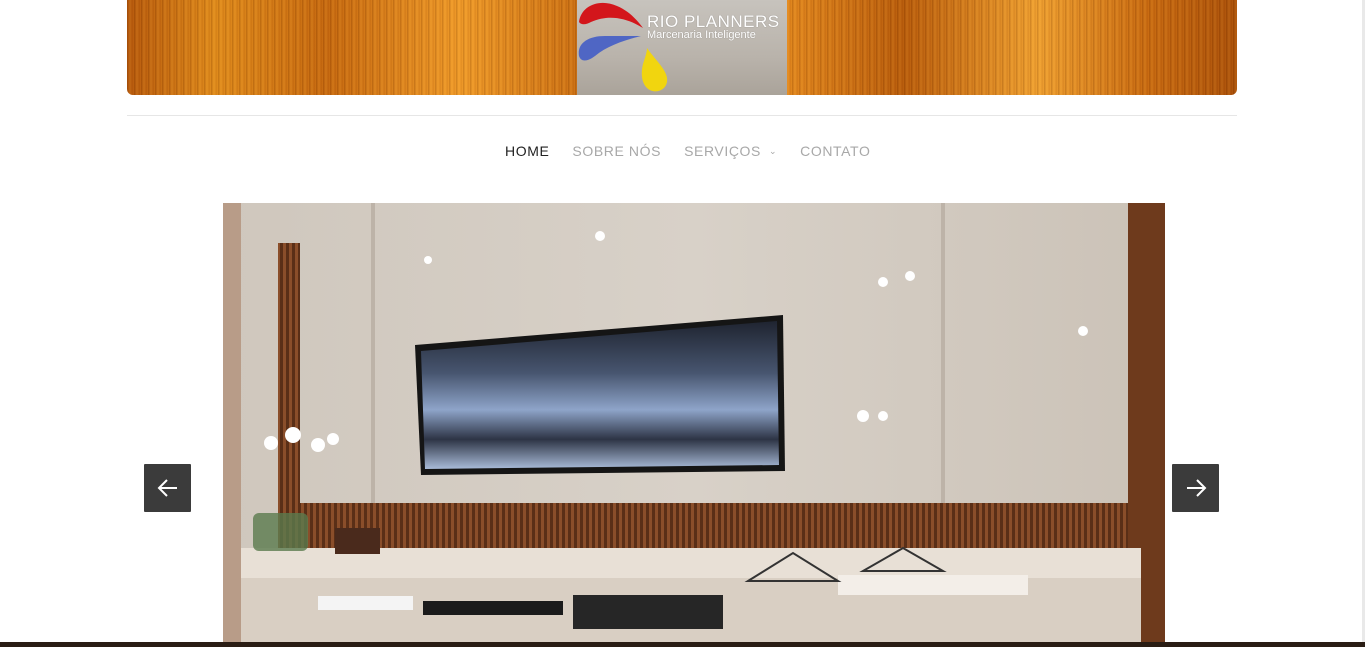 This screenshot has width=1365, height=647. I want to click on nav-item-label: HOME, so click(527, 151).